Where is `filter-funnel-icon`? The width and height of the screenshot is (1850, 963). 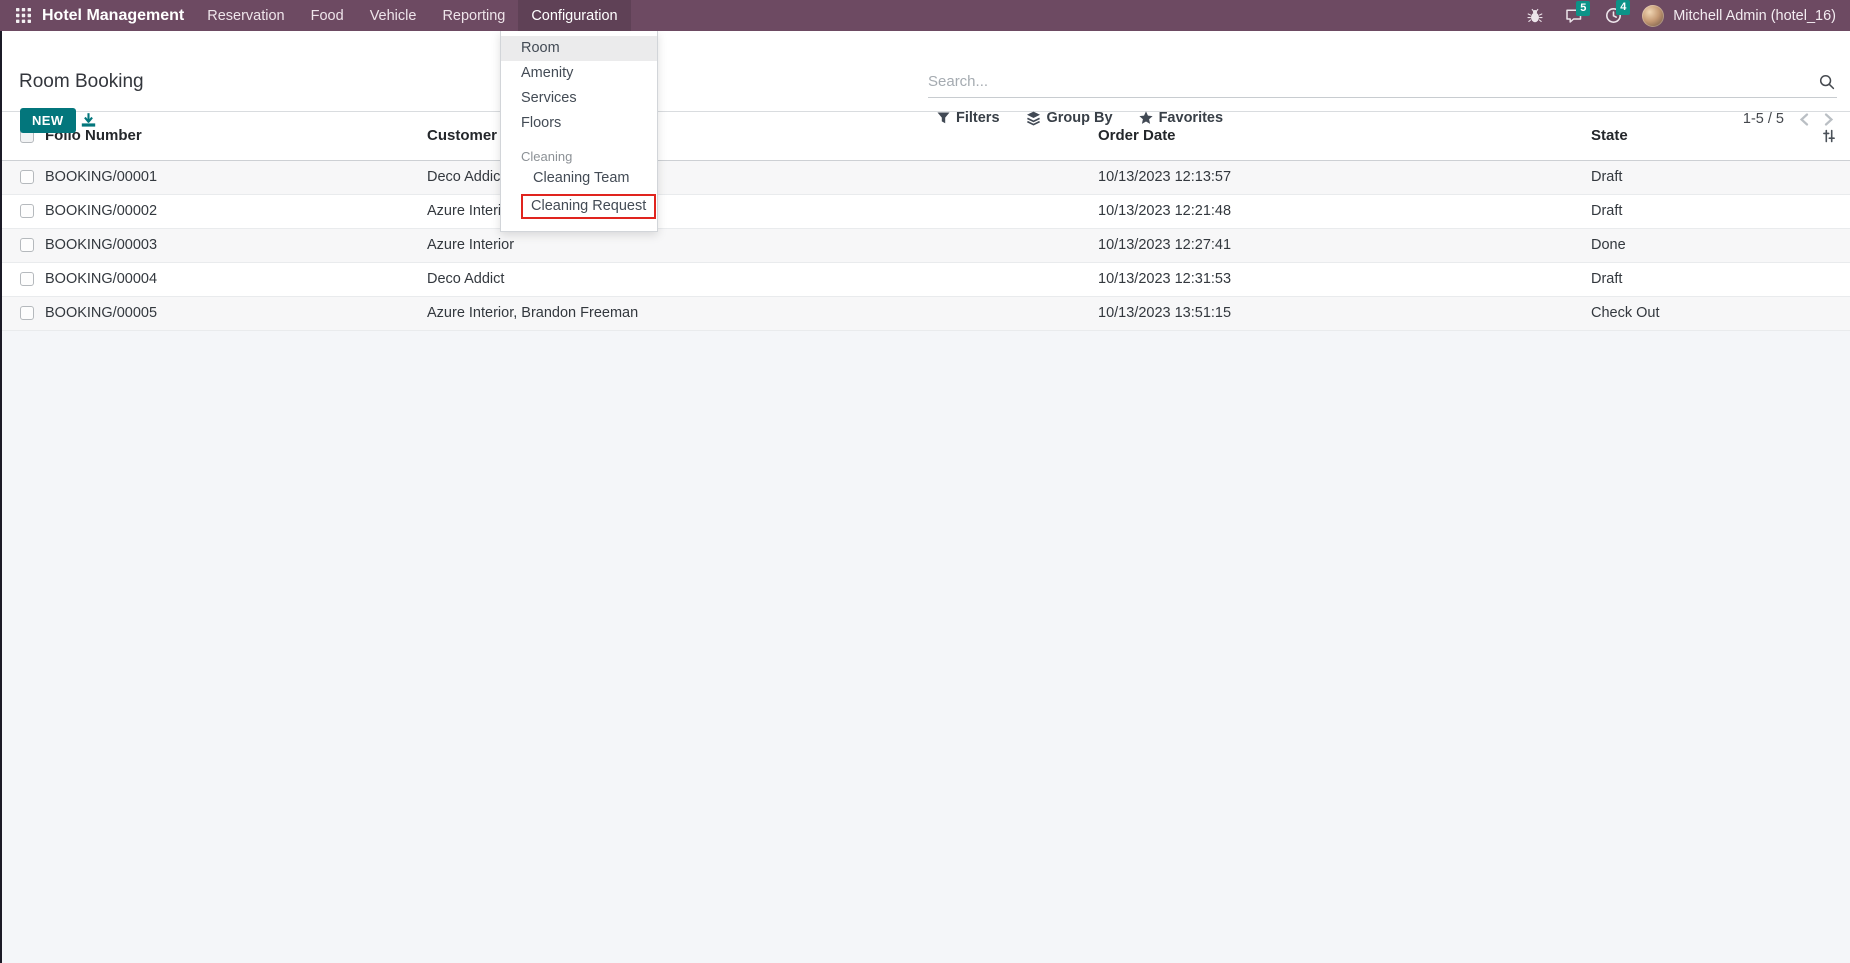
filter-funnel-icon is located at coordinates (943, 118).